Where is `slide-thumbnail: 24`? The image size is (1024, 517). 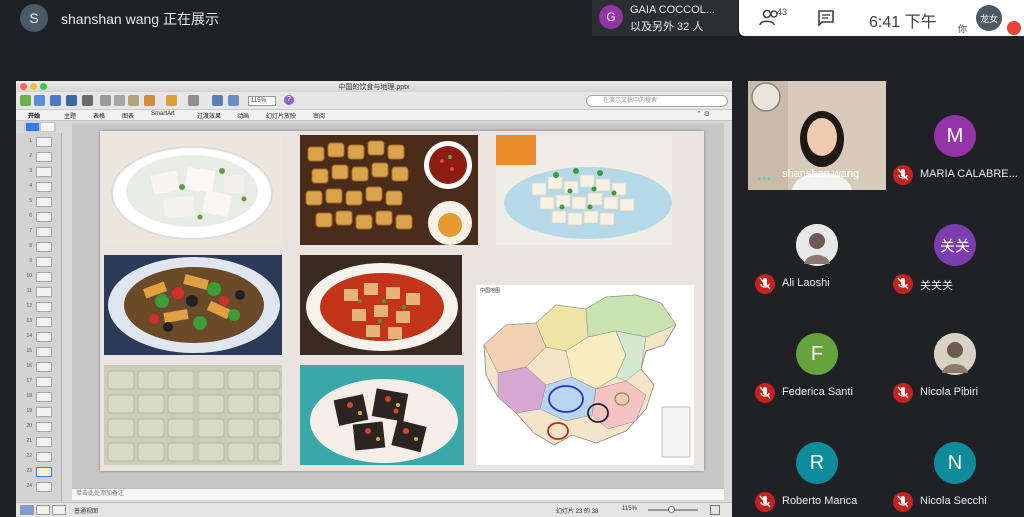 slide-thumbnail: 24 is located at coordinates (39, 487).